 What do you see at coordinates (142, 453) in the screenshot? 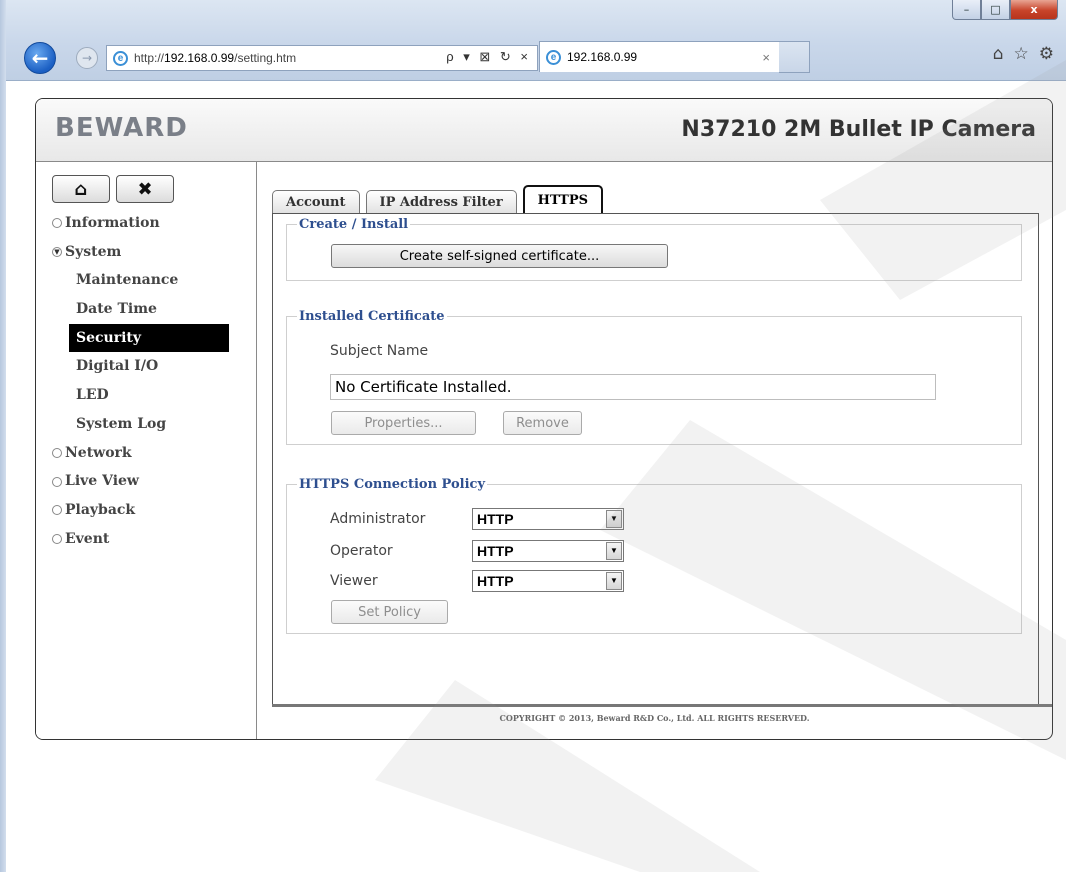
I see `sidebar-item-network: Network` at bounding box center [142, 453].